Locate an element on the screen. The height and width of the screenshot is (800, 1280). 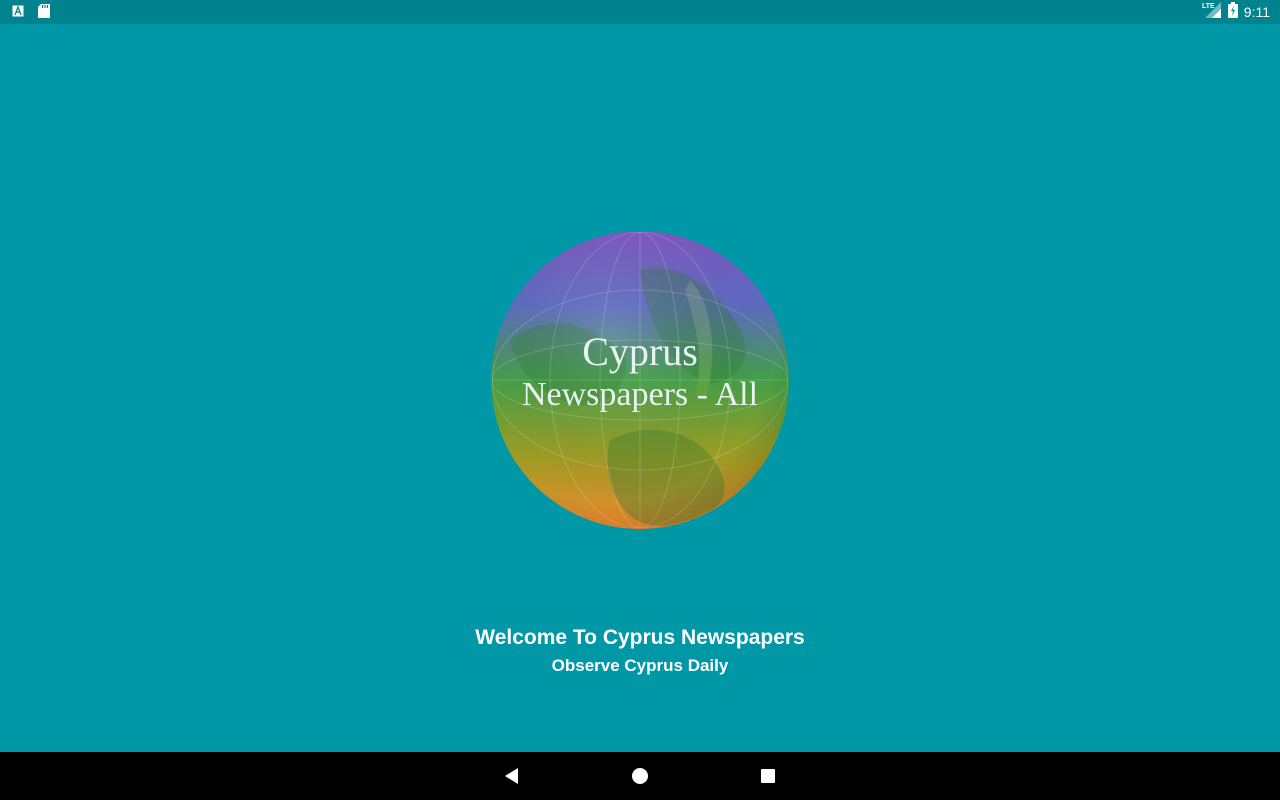
text-a-icon is located at coordinates (18, 13).